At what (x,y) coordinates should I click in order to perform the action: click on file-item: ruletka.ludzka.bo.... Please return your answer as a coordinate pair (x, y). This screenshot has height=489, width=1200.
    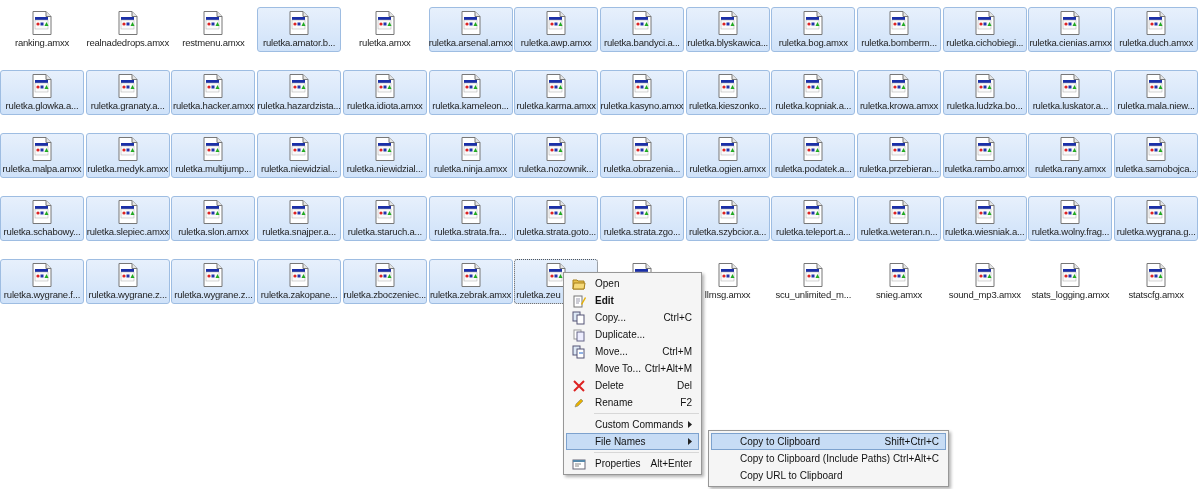
    Looking at the image, I should click on (984, 92).